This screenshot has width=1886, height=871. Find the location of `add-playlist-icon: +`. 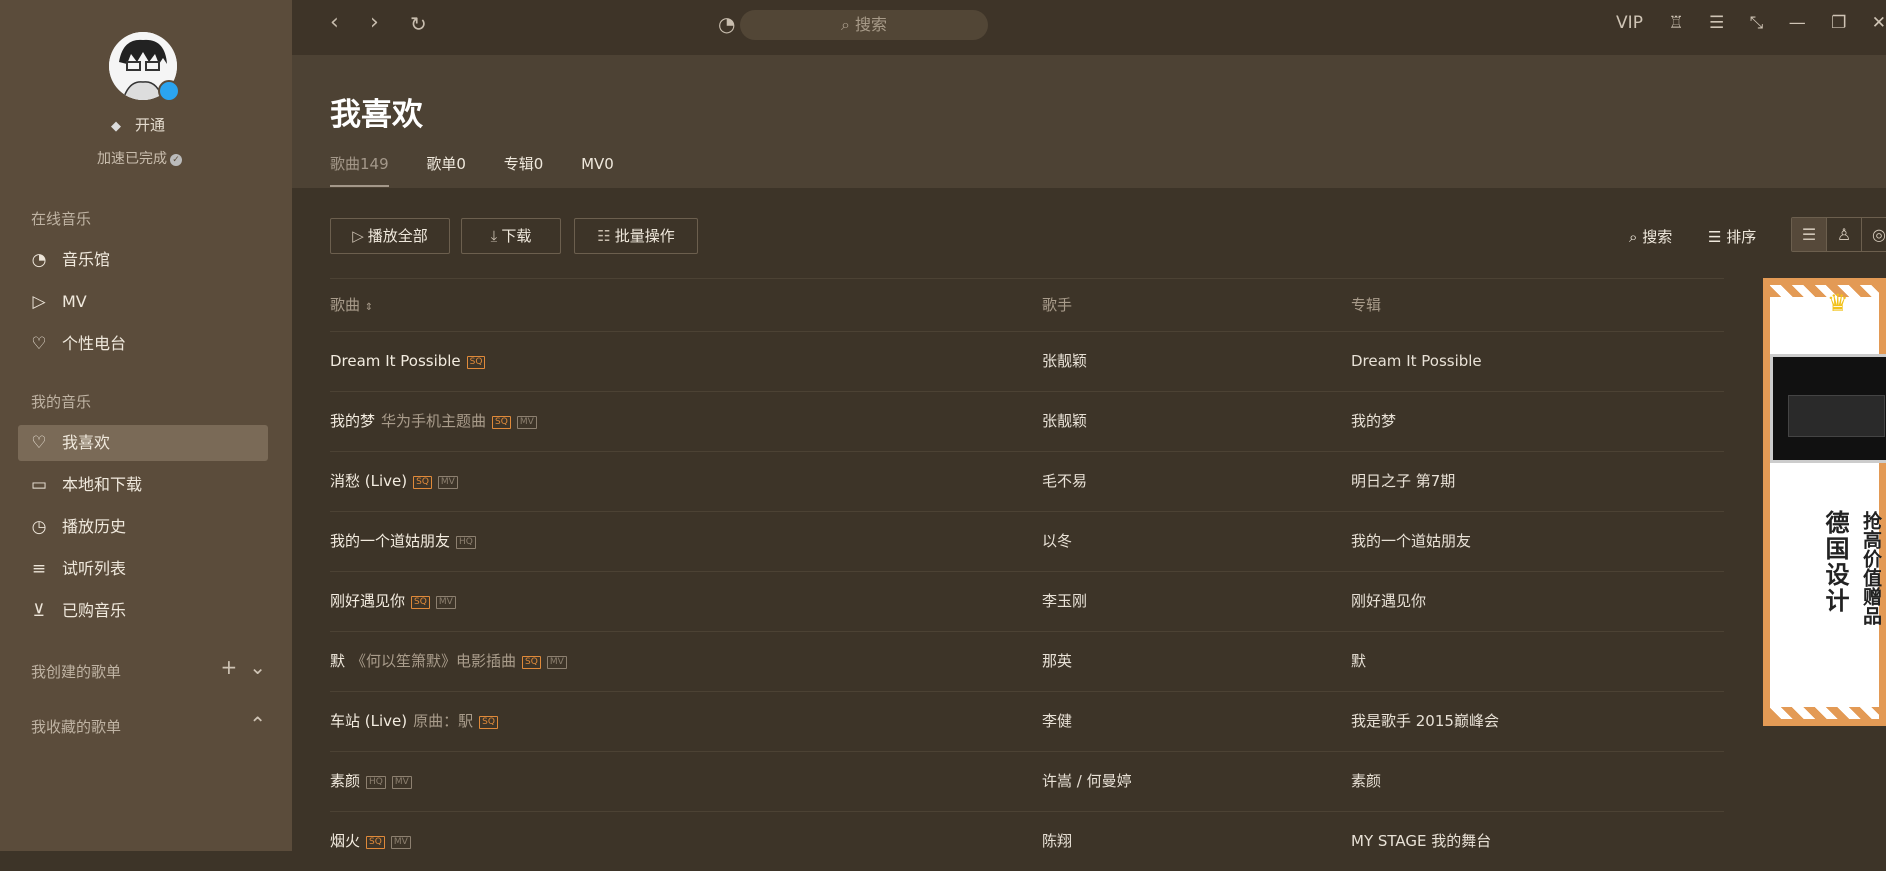

add-playlist-icon: + is located at coordinates (228, 667).